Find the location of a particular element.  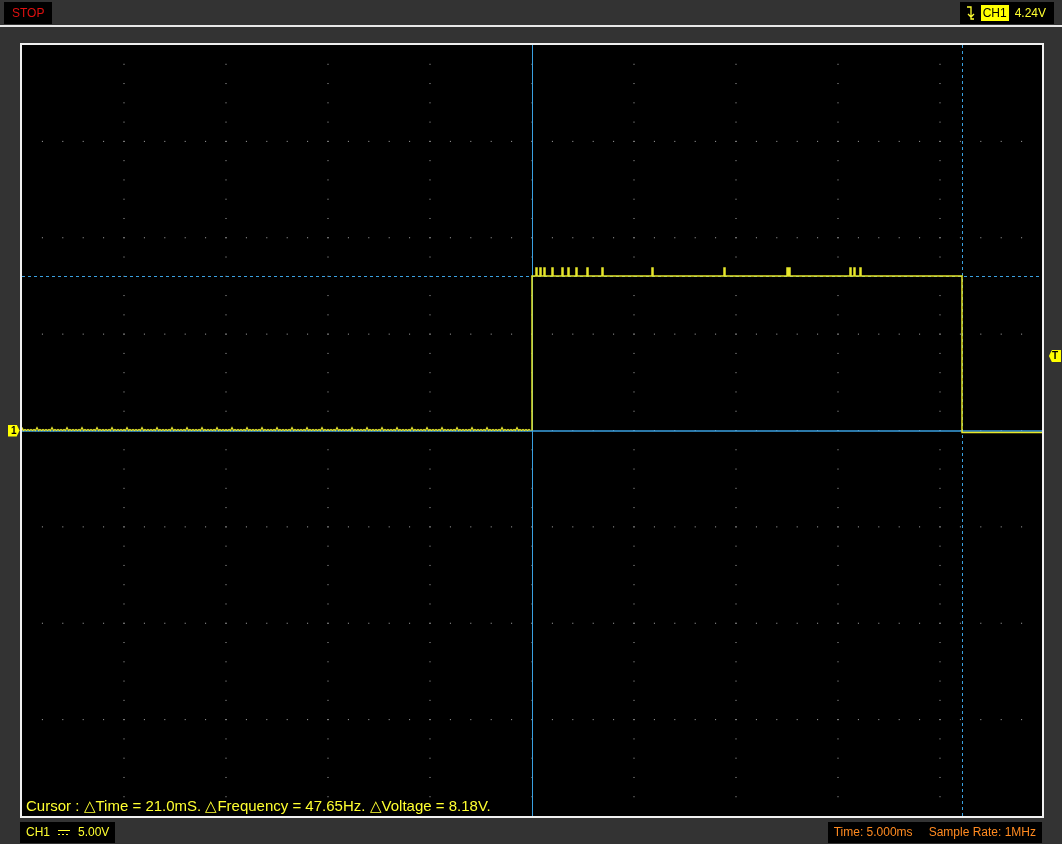

dc-coupling-icon is located at coordinates (64, 832).